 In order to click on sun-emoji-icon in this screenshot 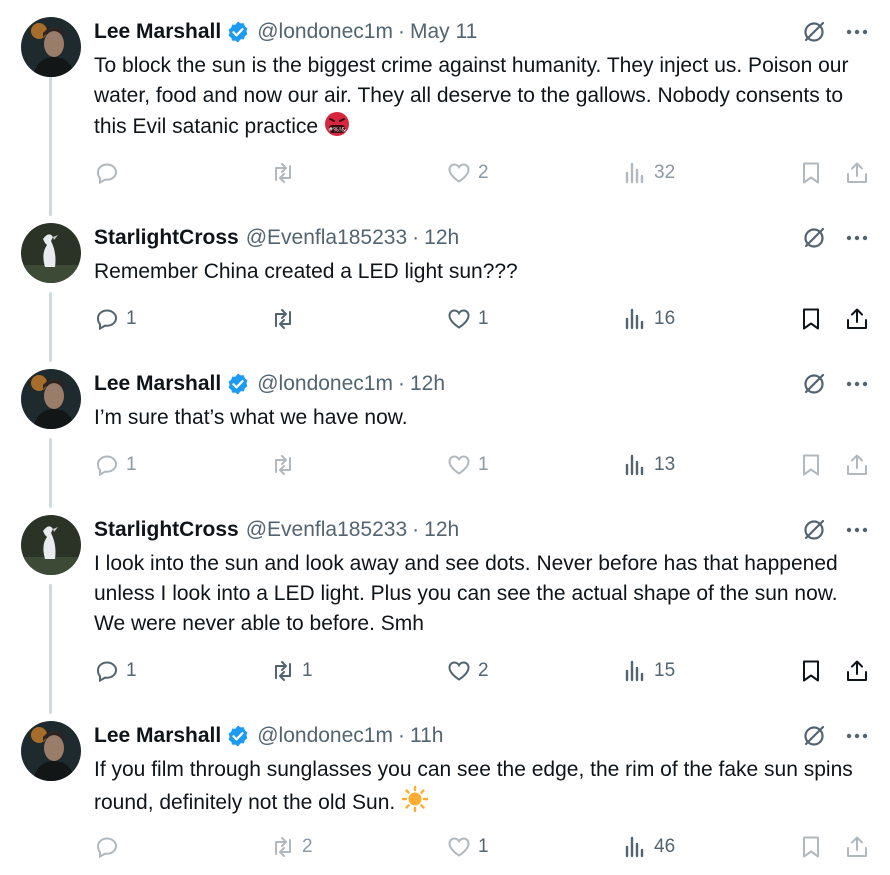, I will do `click(415, 799)`.